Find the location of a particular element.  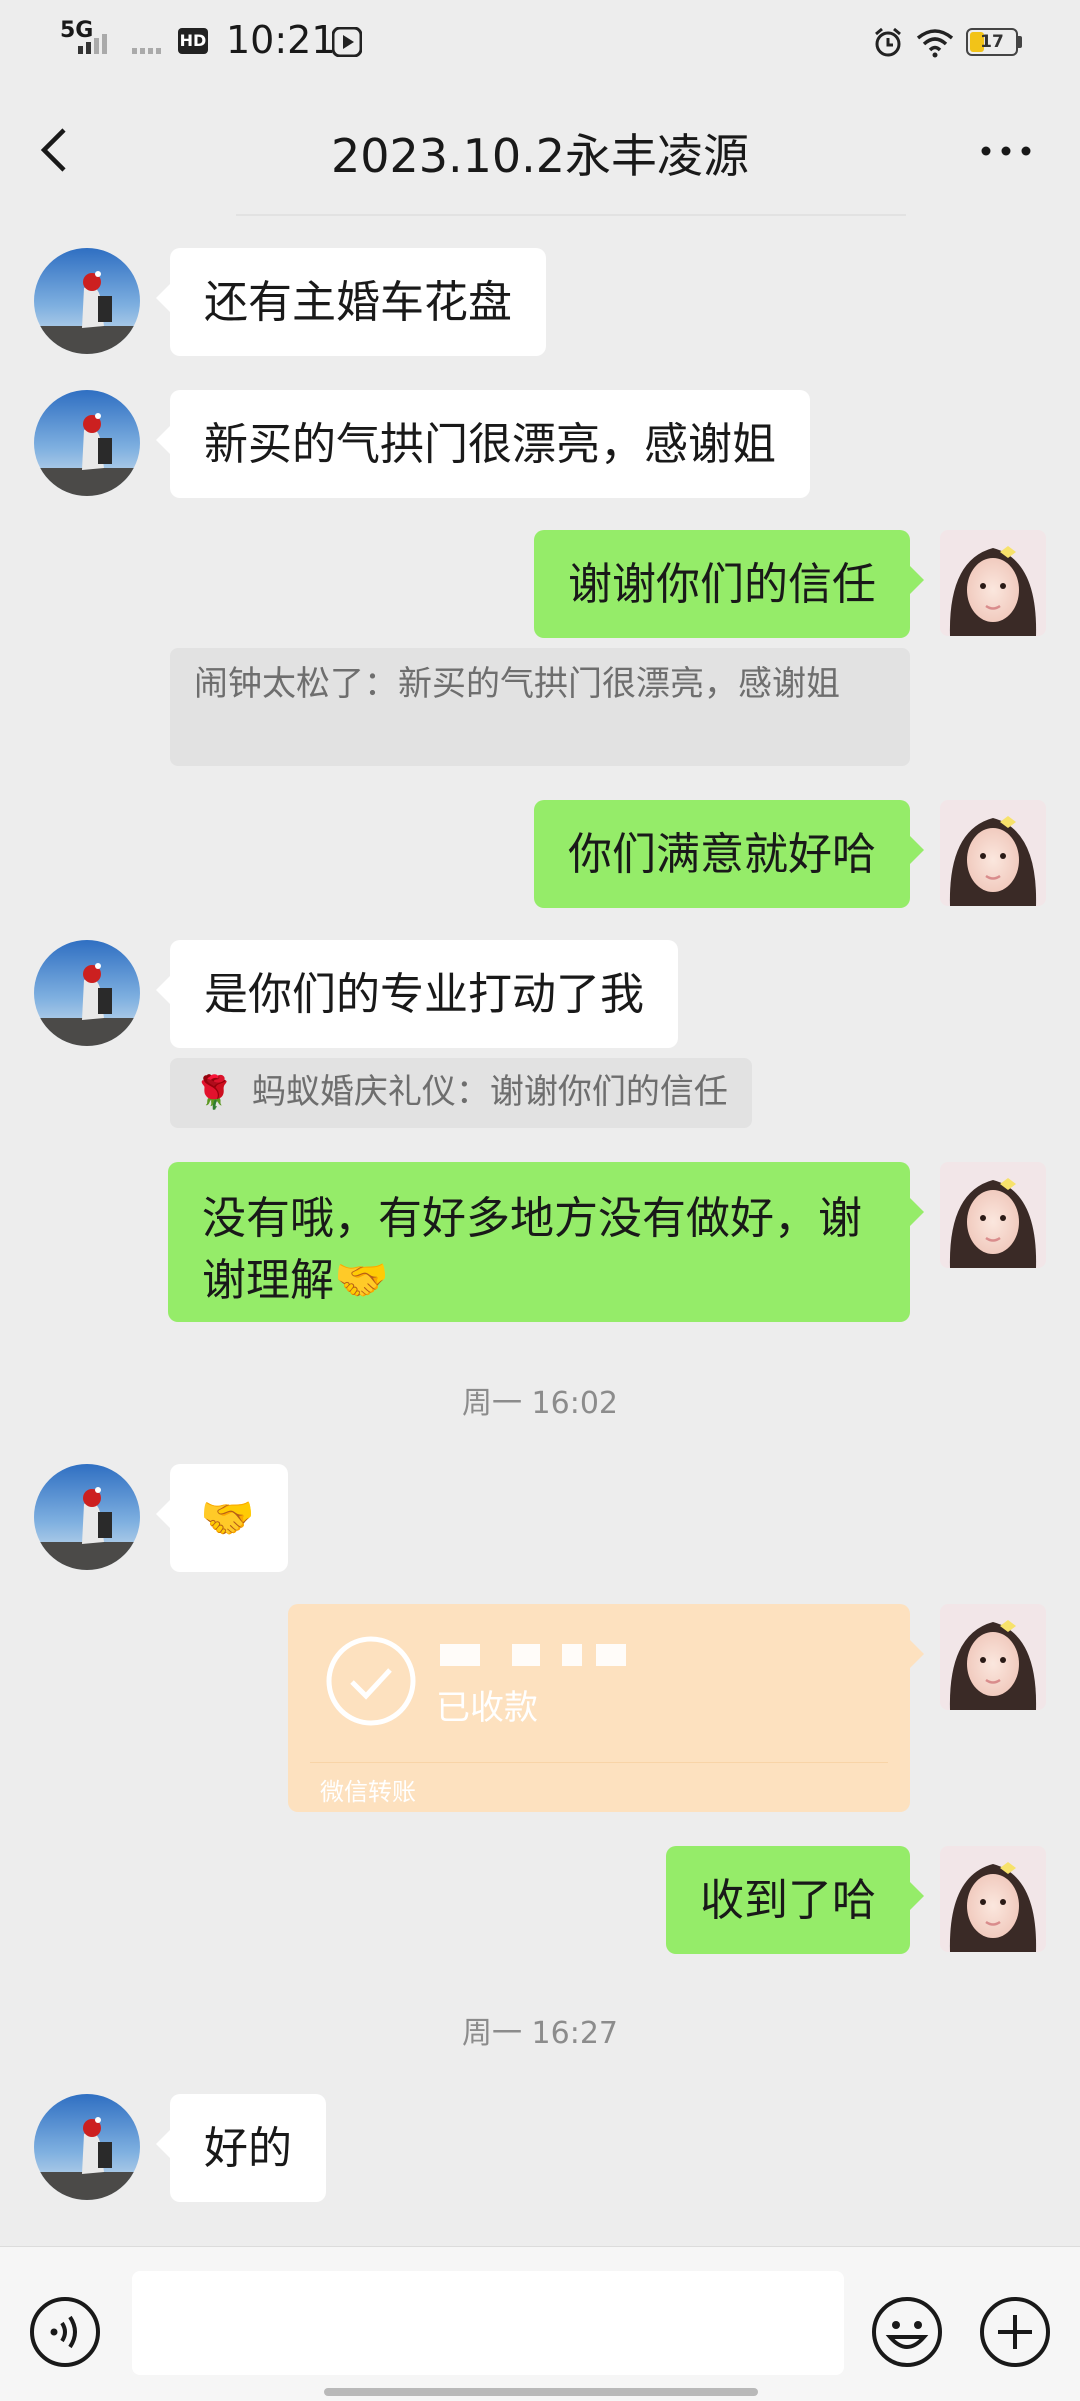

message-bubble-outgoing: 谢谢你们的信任 is located at coordinates (729, 584).